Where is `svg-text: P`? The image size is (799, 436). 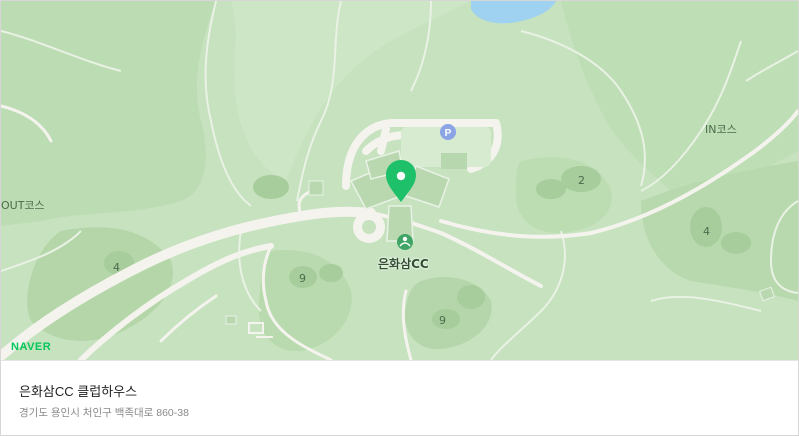 svg-text: P is located at coordinates (448, 133).